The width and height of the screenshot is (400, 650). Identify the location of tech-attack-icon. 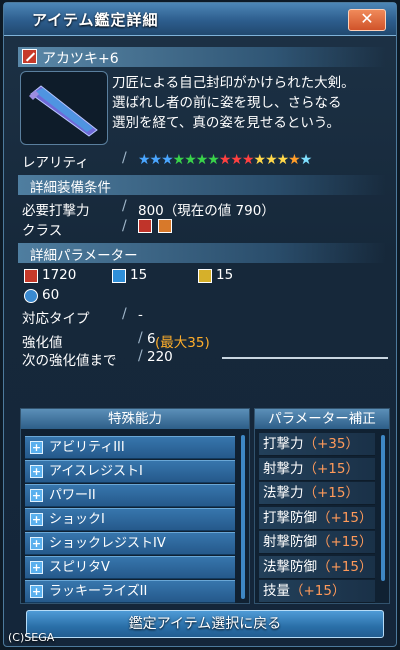
(205, 276).